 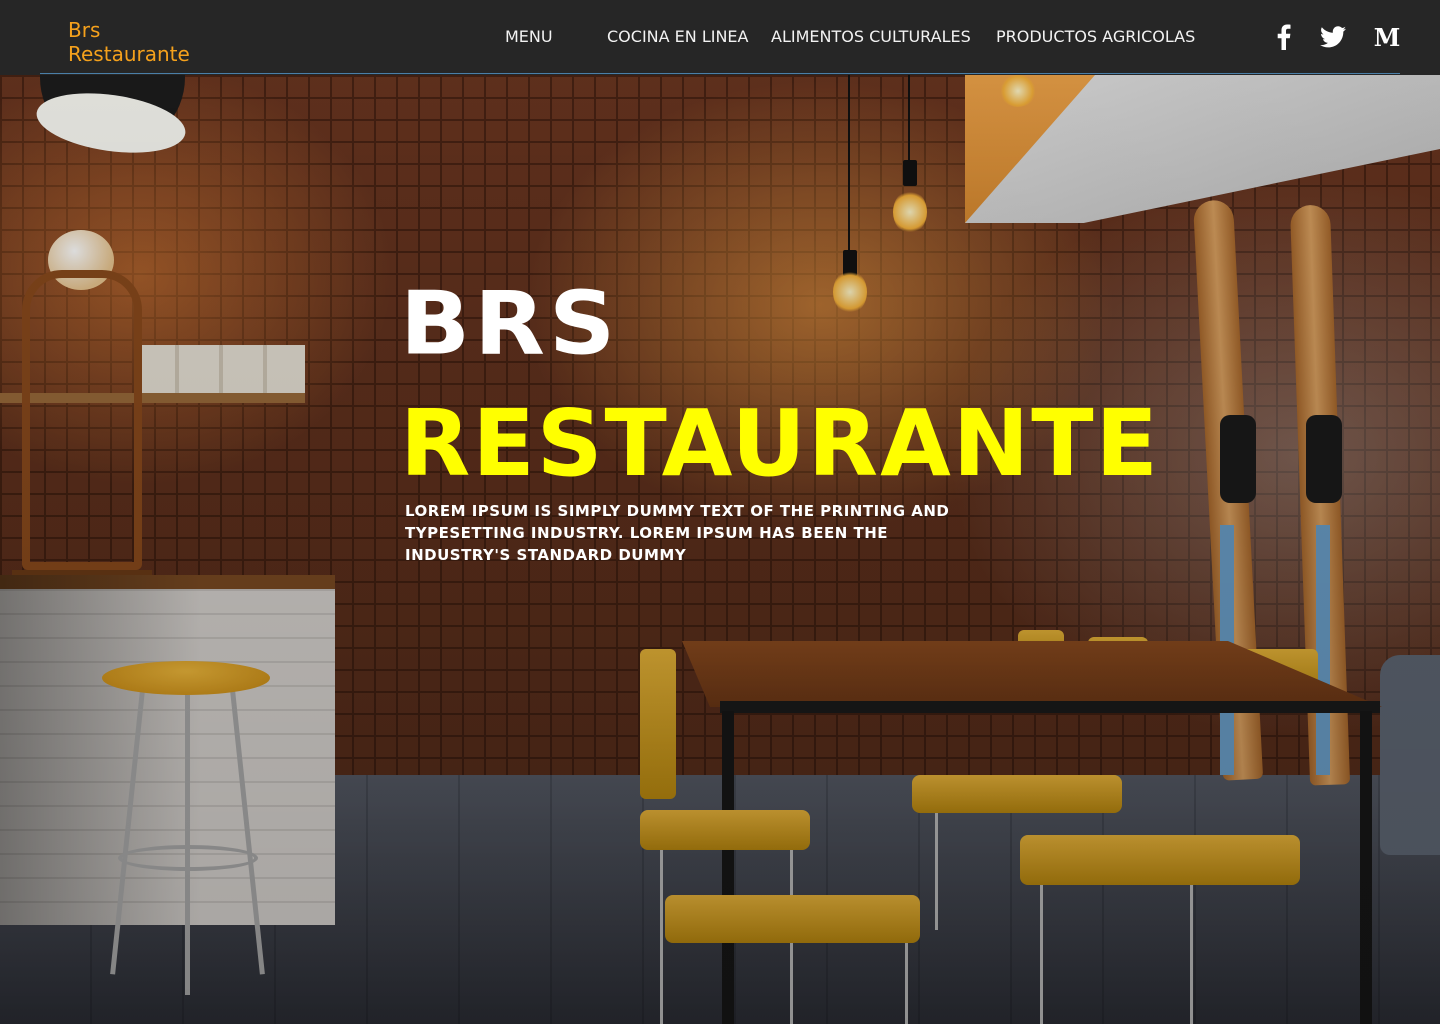 I want to click on nav-link-menu: MENU, so click(x=529, y=37).